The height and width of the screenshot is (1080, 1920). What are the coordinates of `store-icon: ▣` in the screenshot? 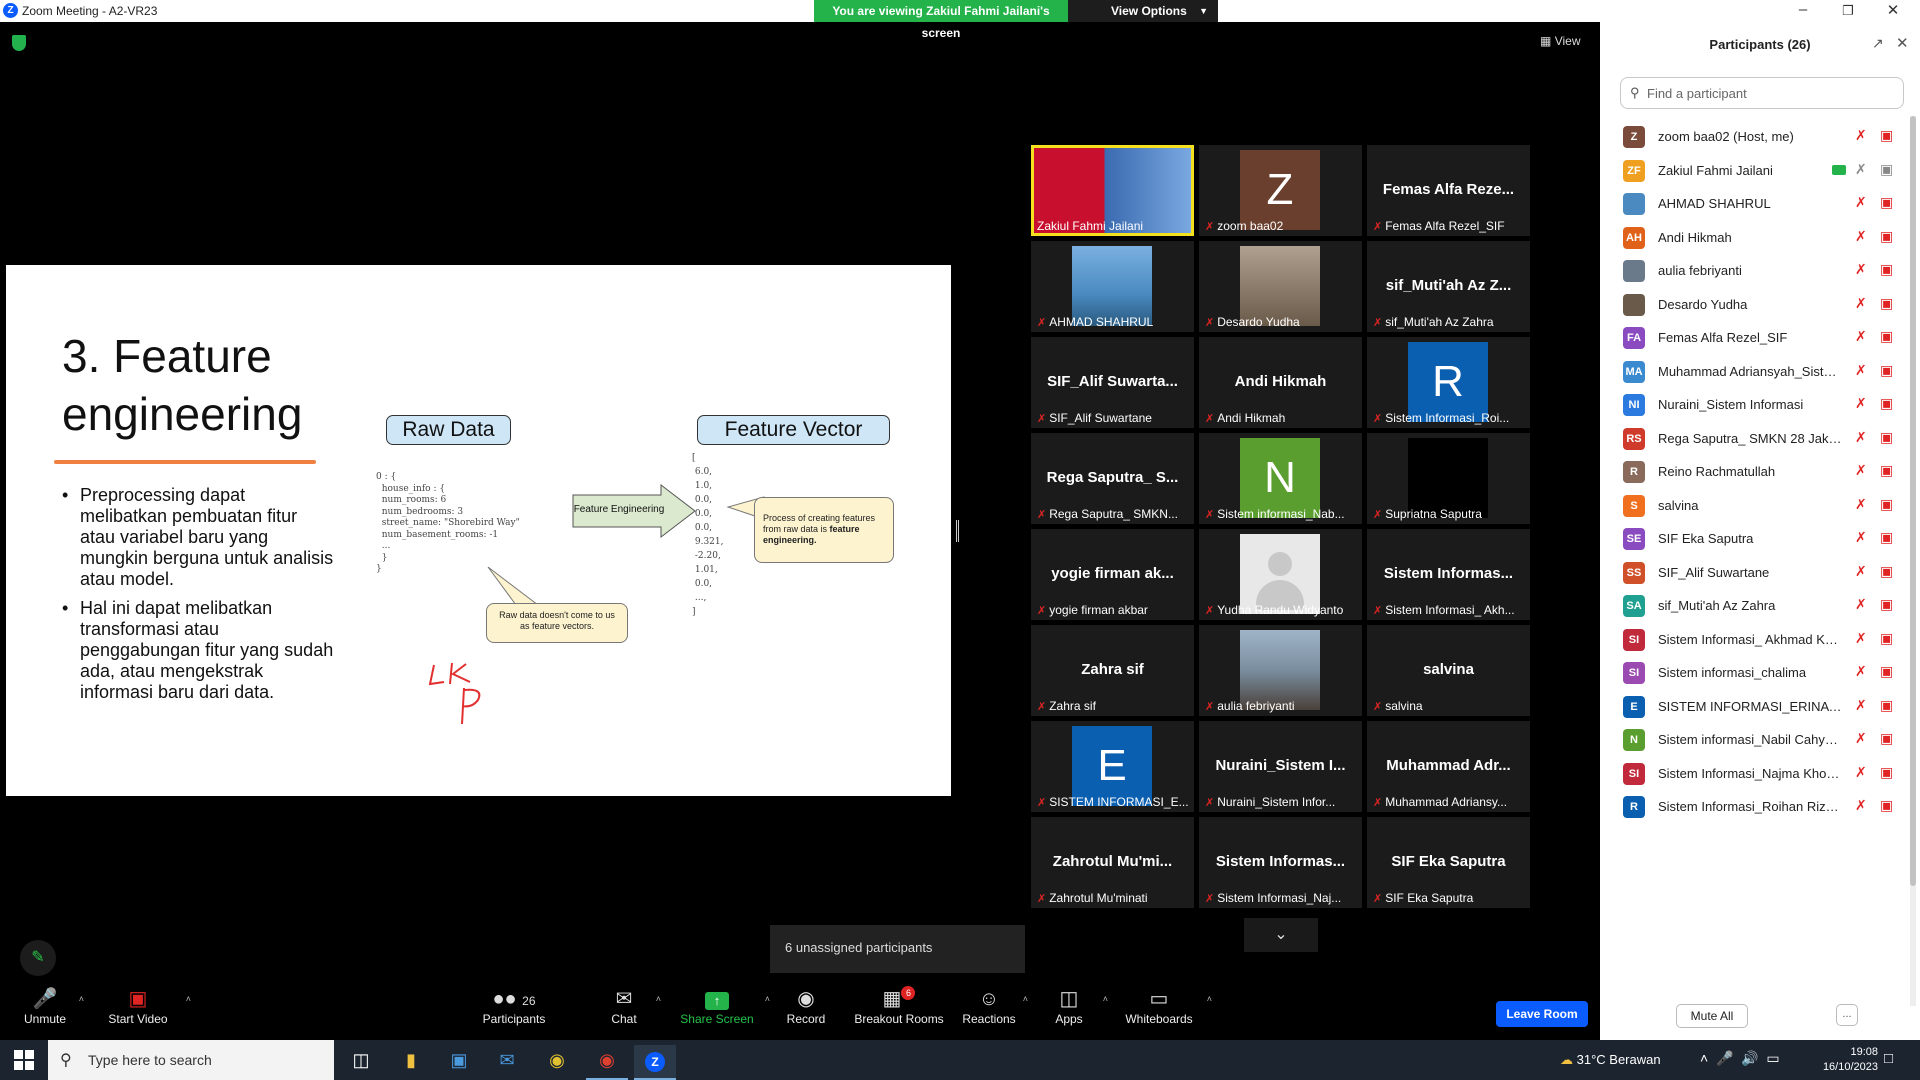 It's located at (459, 1062).